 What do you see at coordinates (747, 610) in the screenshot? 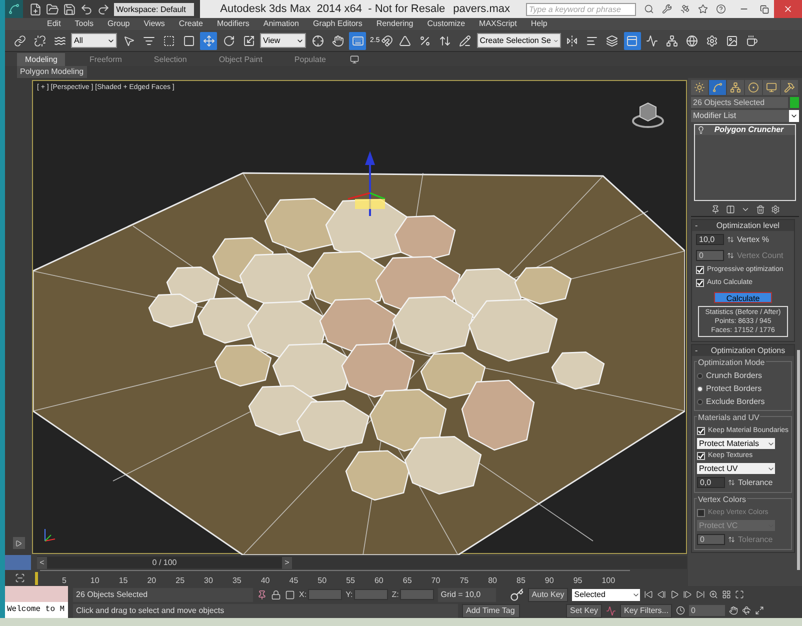
I see `orbit-icon` at bounding box center [747, 610].